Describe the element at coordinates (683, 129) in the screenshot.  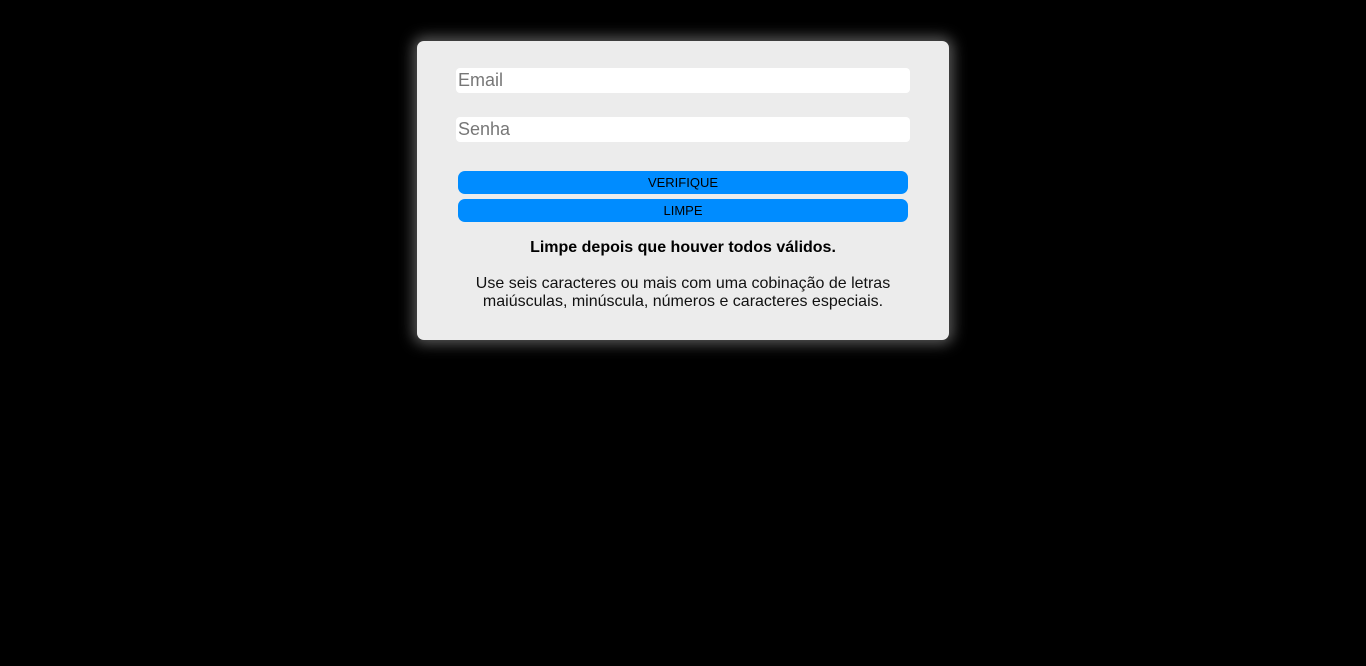
I see `password-input` at that location.